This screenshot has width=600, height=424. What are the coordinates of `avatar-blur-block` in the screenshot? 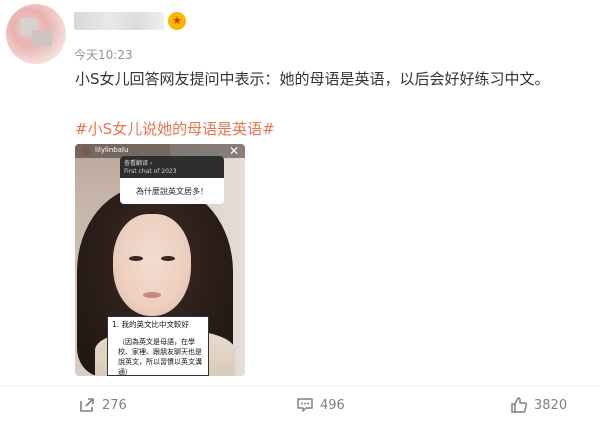 It's located at (42, 38).